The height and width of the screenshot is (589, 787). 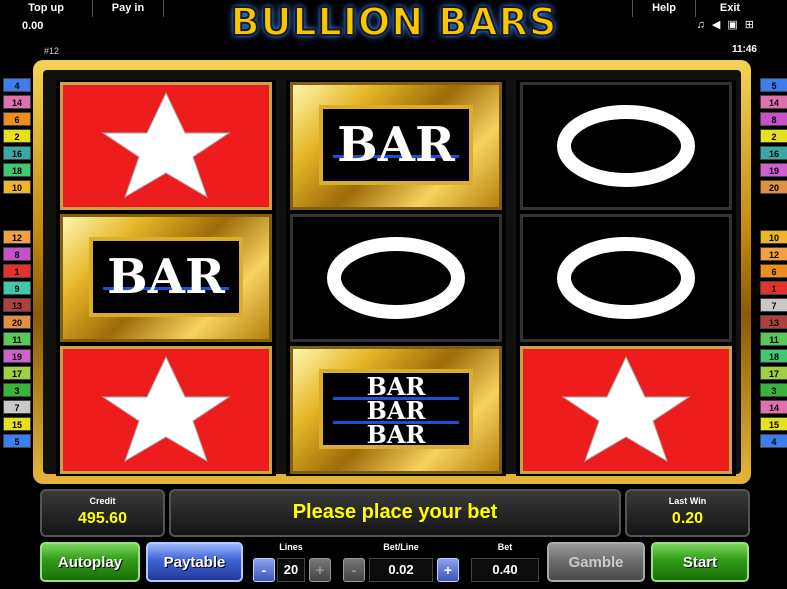 I want to click on bet-line-label: Bet/Line, so click(x=401, y=547).